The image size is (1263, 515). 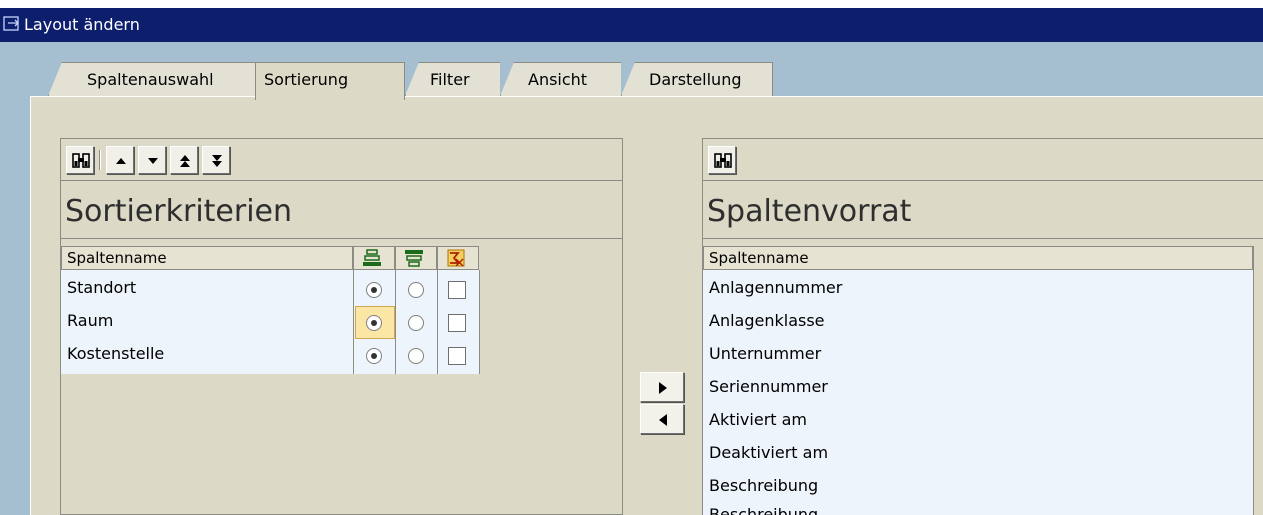 I want to click on list-item: Seriennummer, so click(x=768, y=387).